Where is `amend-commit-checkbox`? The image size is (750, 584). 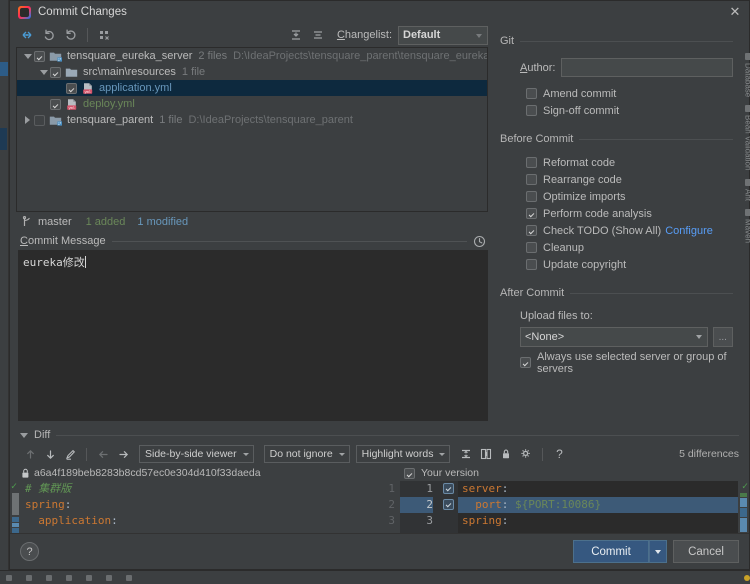 amend-commit-checkbox is located at coordinates (531, 93).